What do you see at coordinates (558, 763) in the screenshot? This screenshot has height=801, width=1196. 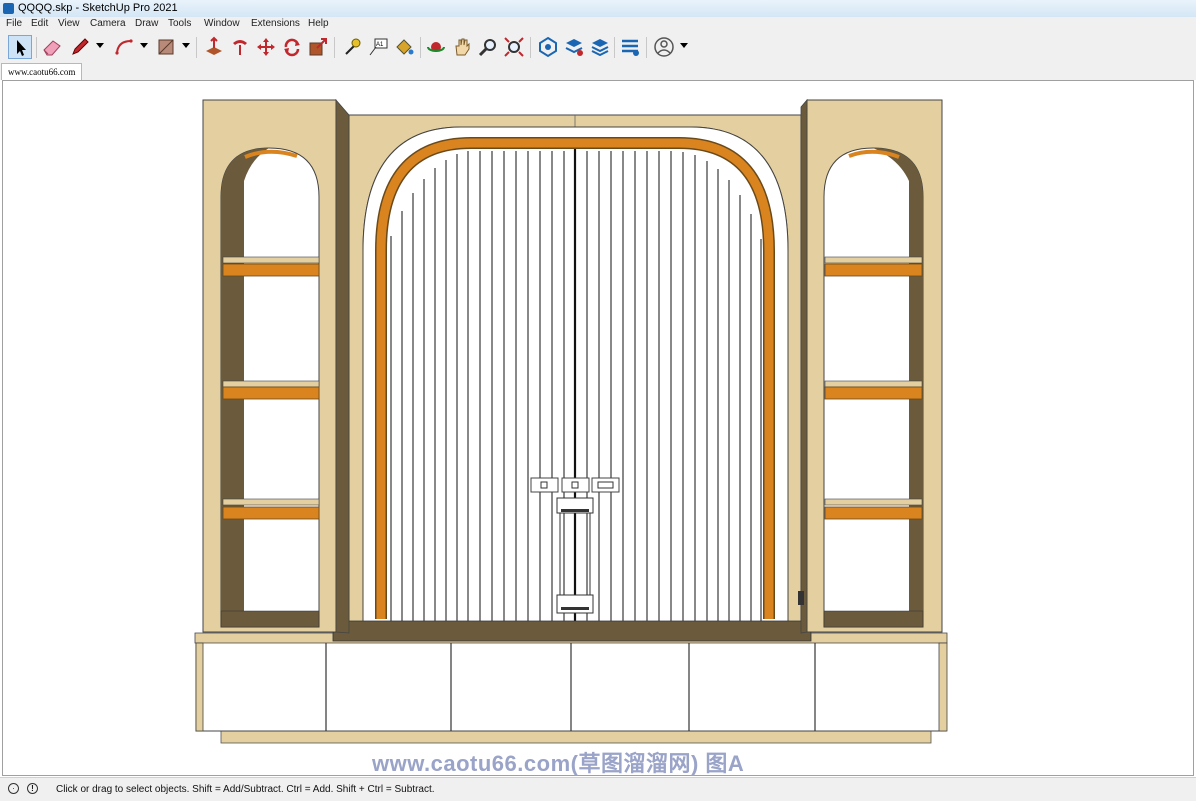 I see `watermark: www.caotu66.com(草图溜溜网) 图A` at bounding box center [558, 763].